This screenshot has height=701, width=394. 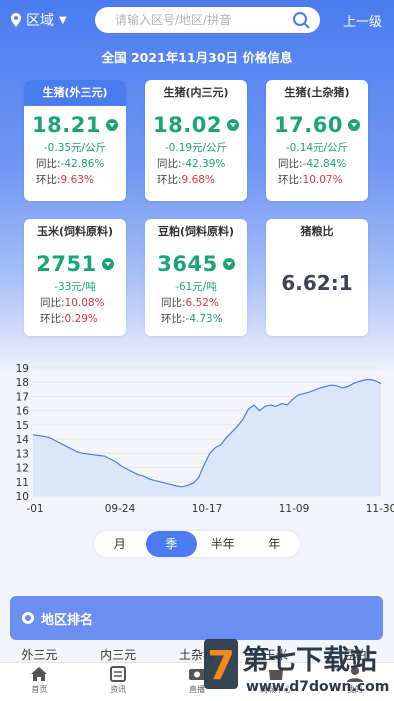 I want to click on card-change: -0.14元/公斤, so click(x=317, y=148).